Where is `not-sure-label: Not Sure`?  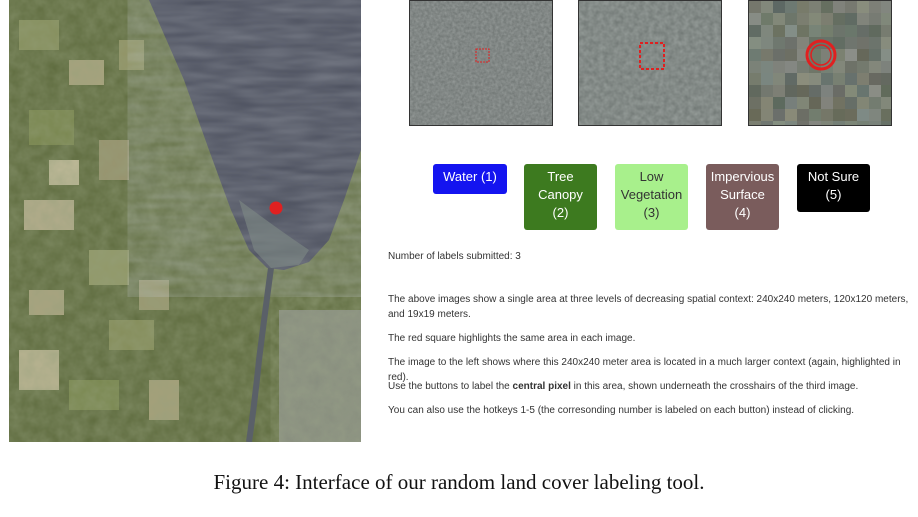
not-sure-label: Not Sure is located at coordinates (833, 176).